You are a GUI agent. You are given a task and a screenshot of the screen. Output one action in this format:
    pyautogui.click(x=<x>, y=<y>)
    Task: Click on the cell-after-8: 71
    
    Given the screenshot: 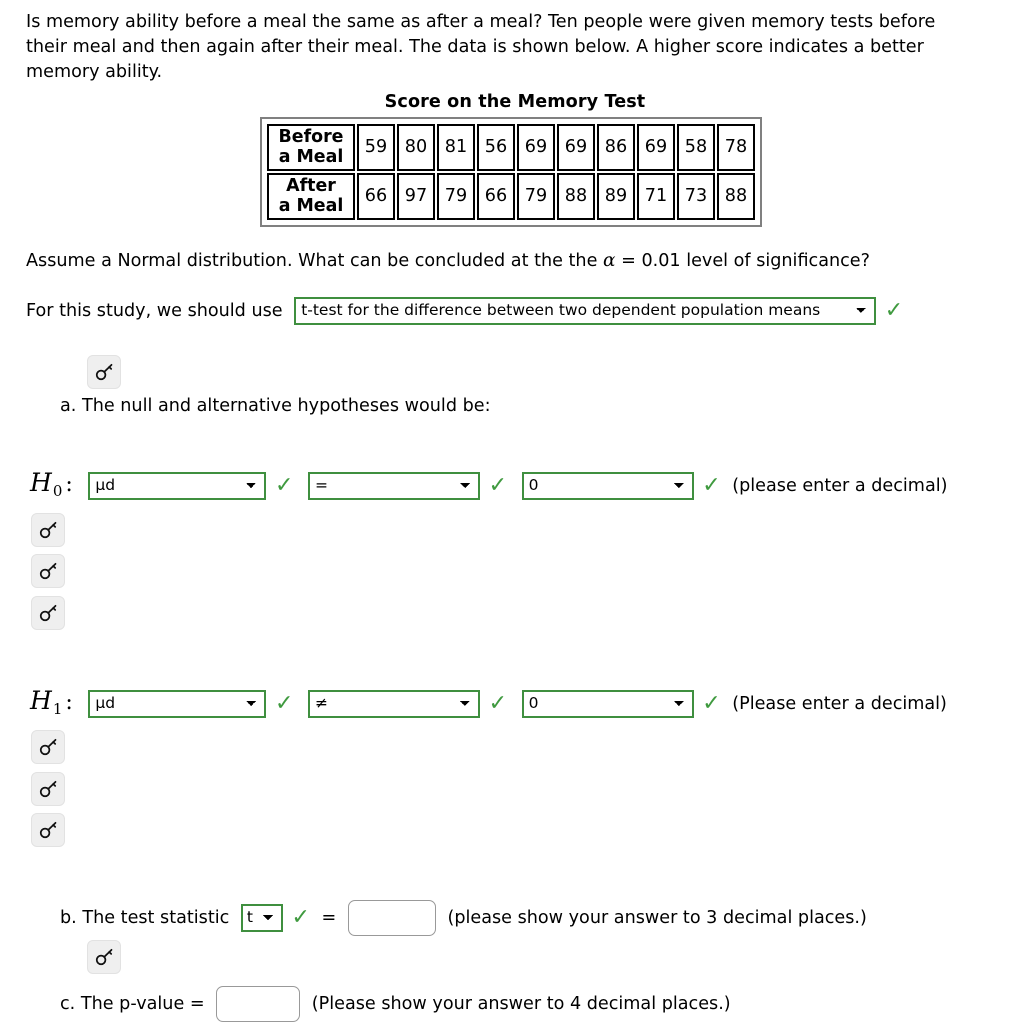 What is the action you would take?
    pyautogui.click(x=656, y=196)
    